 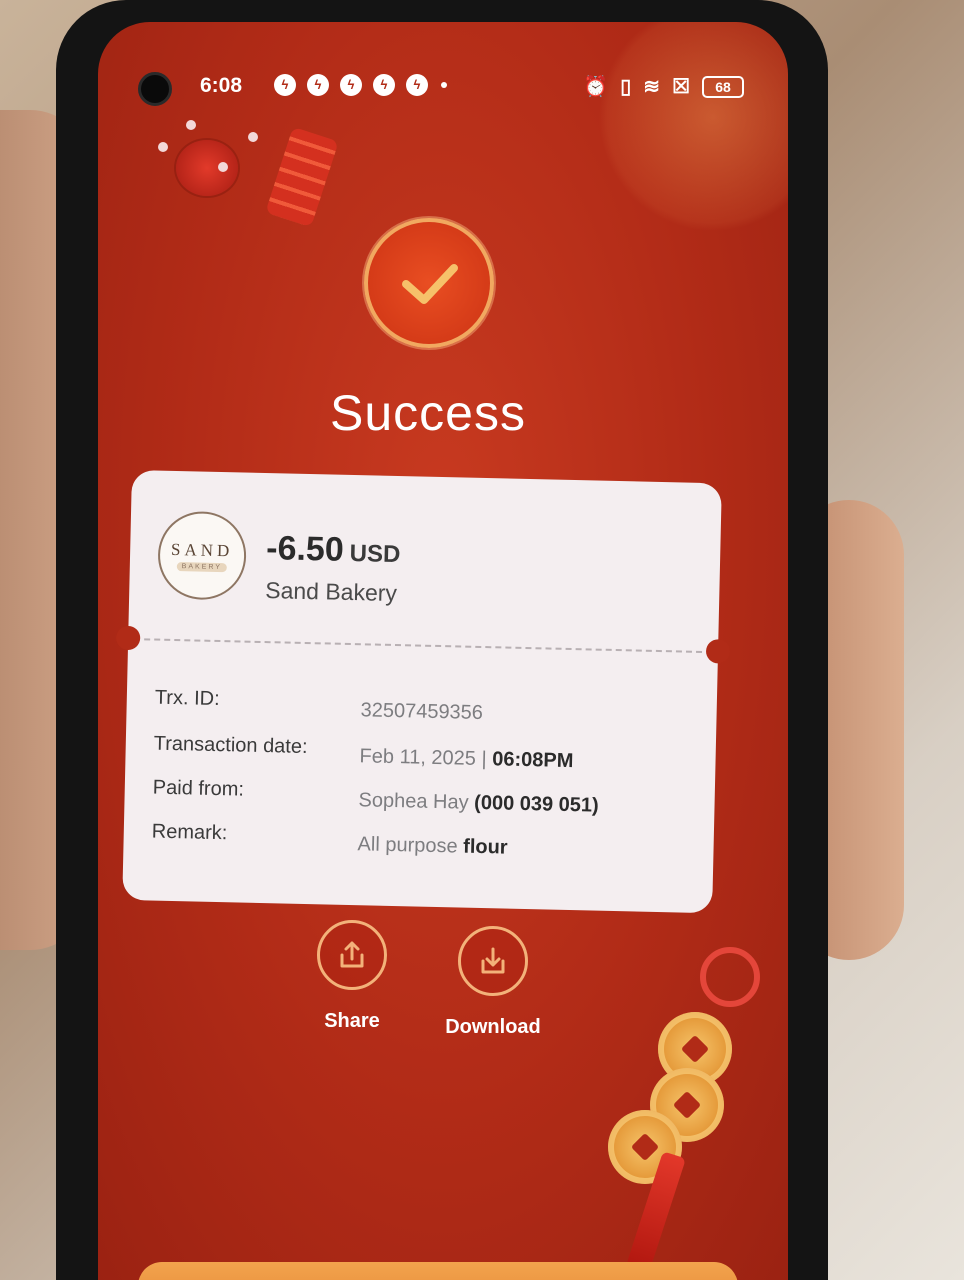 What do you see at coordinates (532, 760) in the screenshot?
I see `transaction-date-time: 06:08PM` at bounding box center [532, 760].